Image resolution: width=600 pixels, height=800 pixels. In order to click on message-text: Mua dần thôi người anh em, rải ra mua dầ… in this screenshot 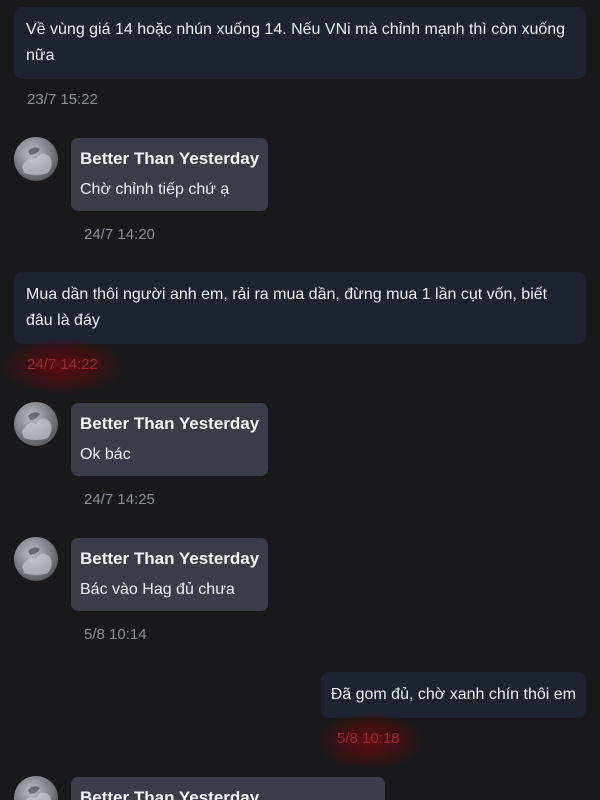, I will do `click(287, 307)`.